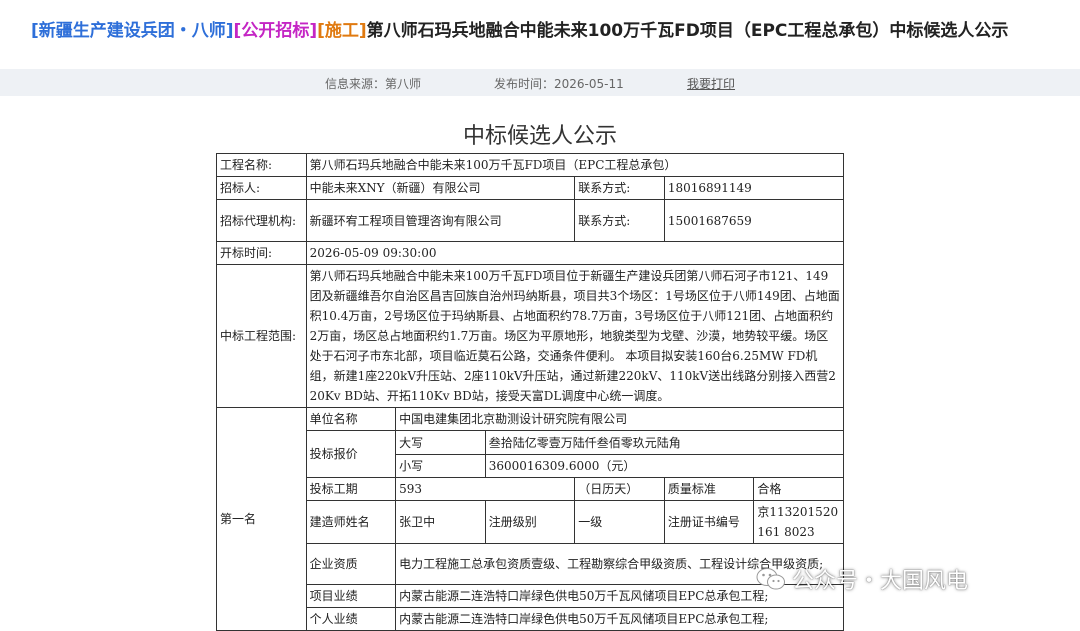  I want to click on lower-label: 小写, so click(440, 466).